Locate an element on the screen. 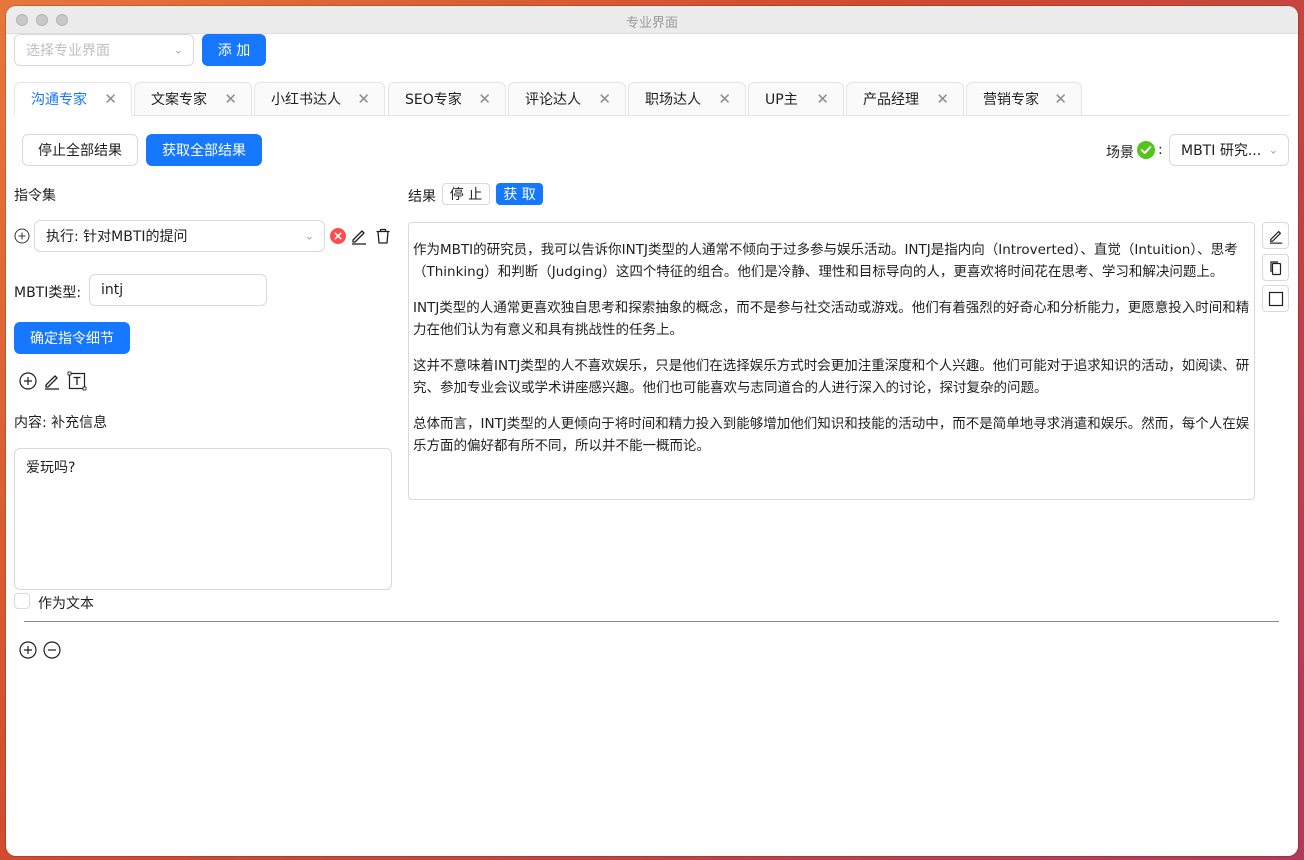 This screenshot has height=860, width=1304. tab-label: 沟通专家 is located at coordinates (59, 100).